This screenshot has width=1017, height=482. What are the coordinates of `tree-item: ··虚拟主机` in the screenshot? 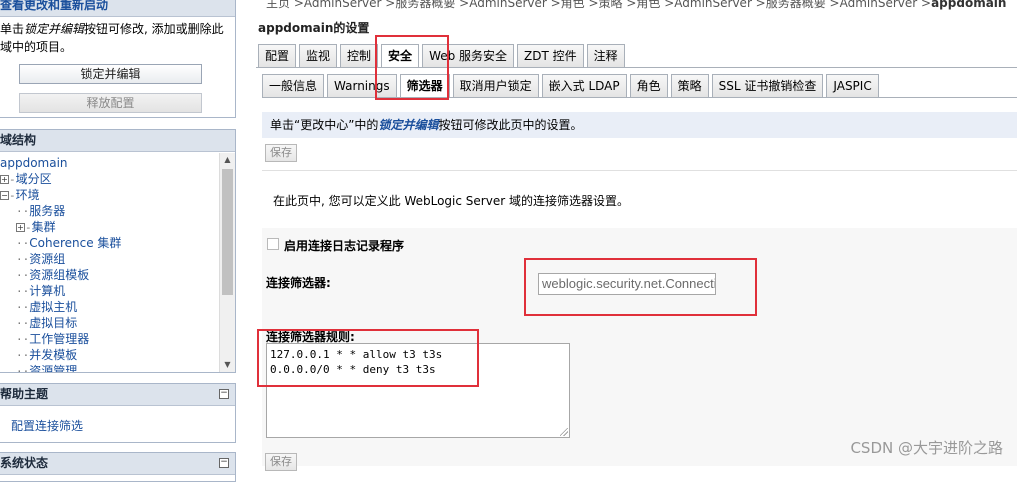 It's located at (46, 307).